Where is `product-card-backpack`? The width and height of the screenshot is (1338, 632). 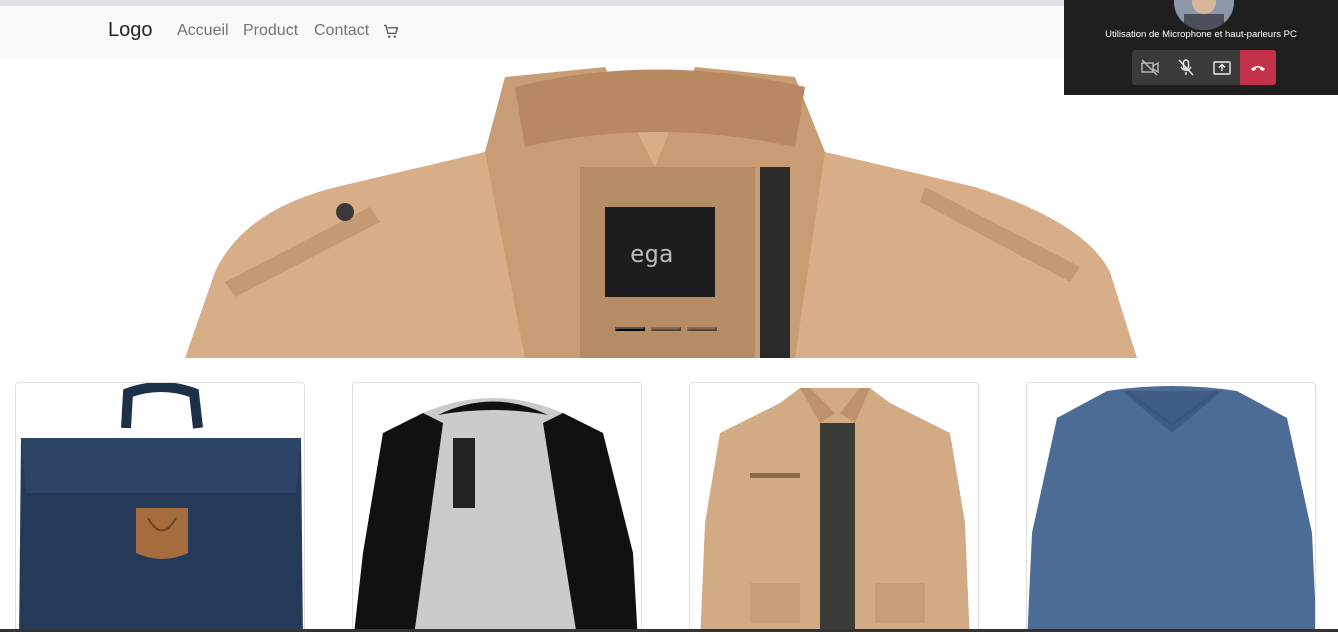 product-card-backpack is located at coordinates (160, 507).